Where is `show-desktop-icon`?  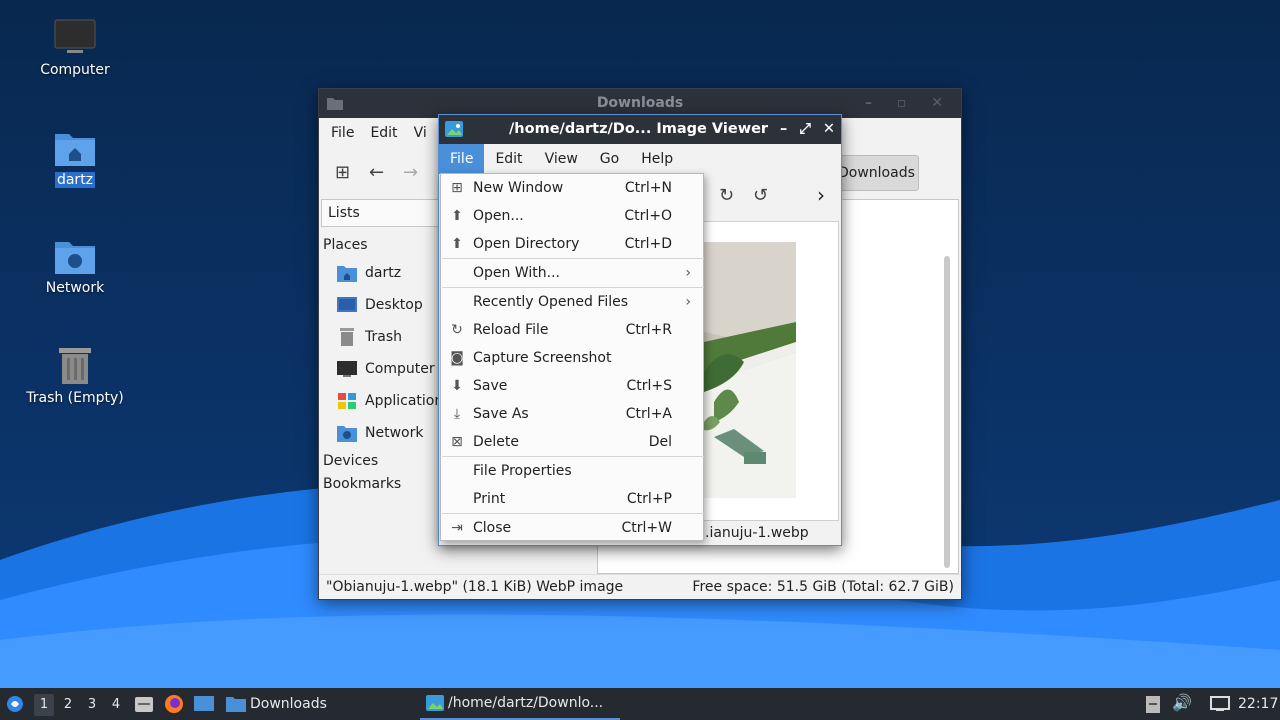 show-desktop-icon is located at coordinates (204, 704).